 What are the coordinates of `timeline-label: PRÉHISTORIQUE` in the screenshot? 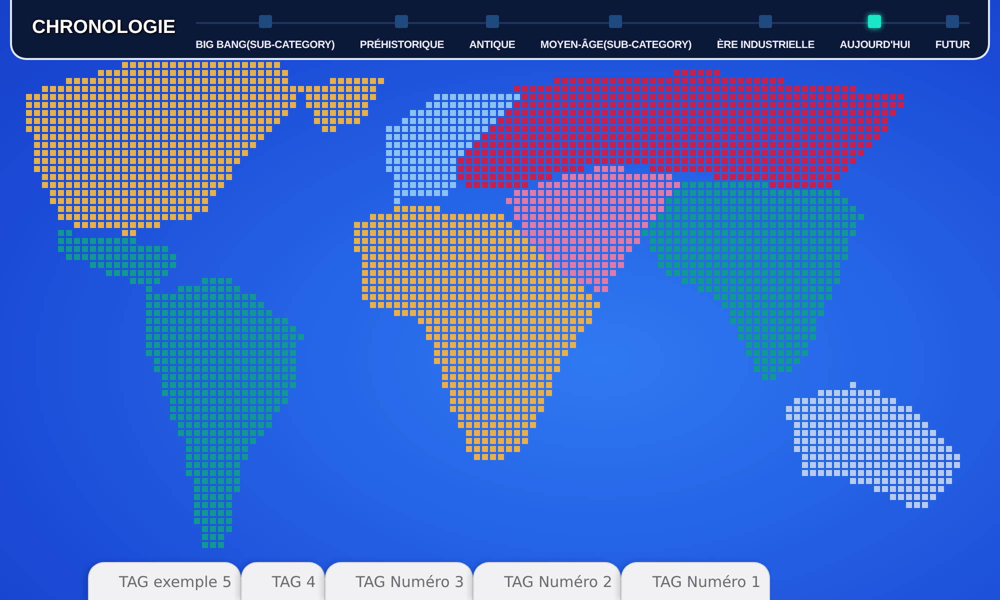 It's located at (402, 45).